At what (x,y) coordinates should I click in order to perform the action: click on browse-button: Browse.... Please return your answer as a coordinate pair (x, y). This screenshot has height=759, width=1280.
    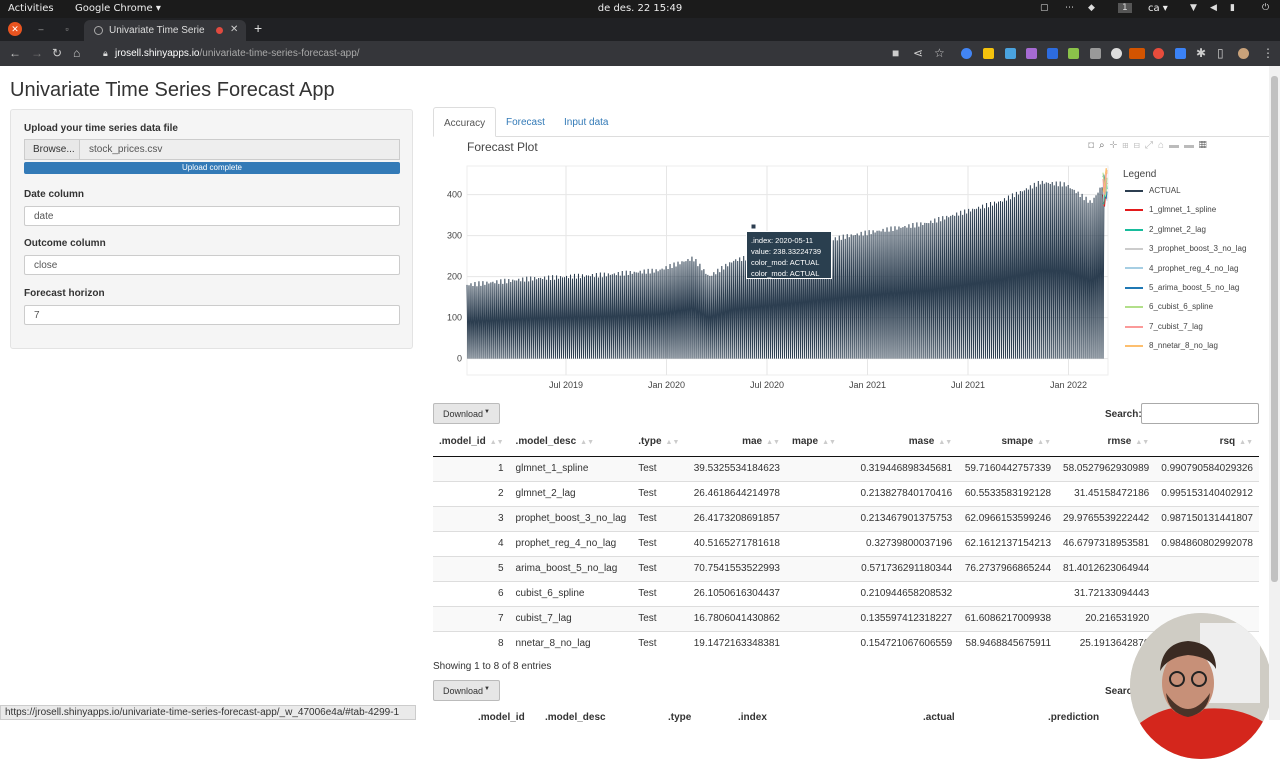
    Looking at the image, I should click on (52, 149).